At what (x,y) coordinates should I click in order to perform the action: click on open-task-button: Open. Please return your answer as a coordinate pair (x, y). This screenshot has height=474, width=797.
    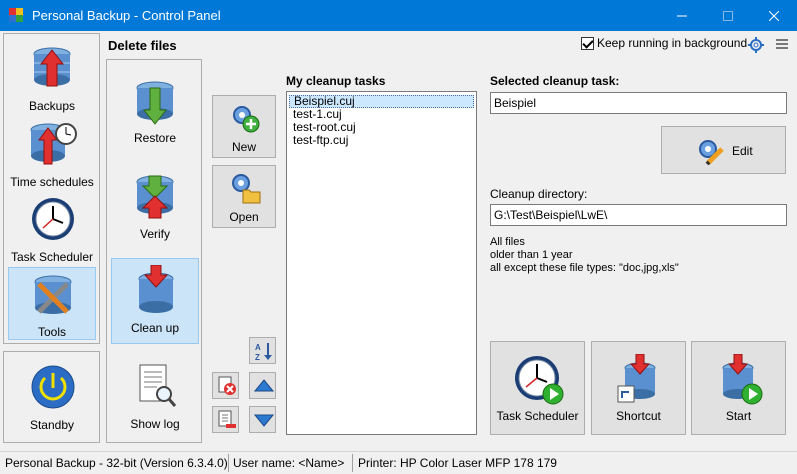
    Looking at the image, I should click on (244, 196).